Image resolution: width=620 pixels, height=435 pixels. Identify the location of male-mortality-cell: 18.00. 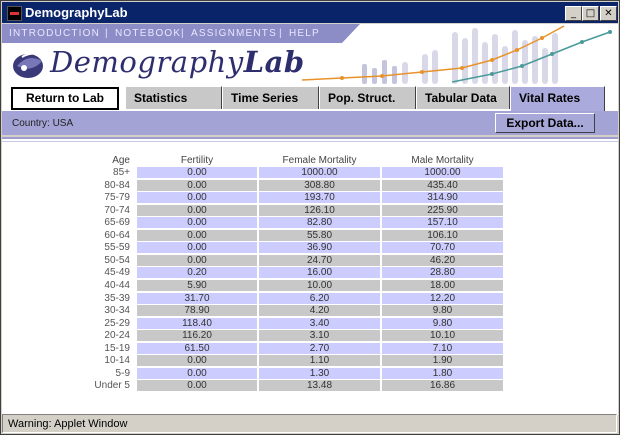
(442, 285).